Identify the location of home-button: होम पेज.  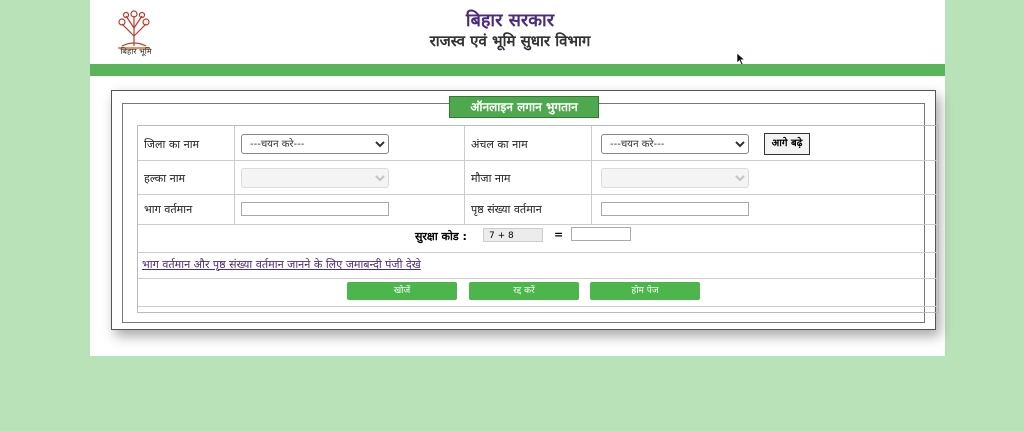
(645, 291).